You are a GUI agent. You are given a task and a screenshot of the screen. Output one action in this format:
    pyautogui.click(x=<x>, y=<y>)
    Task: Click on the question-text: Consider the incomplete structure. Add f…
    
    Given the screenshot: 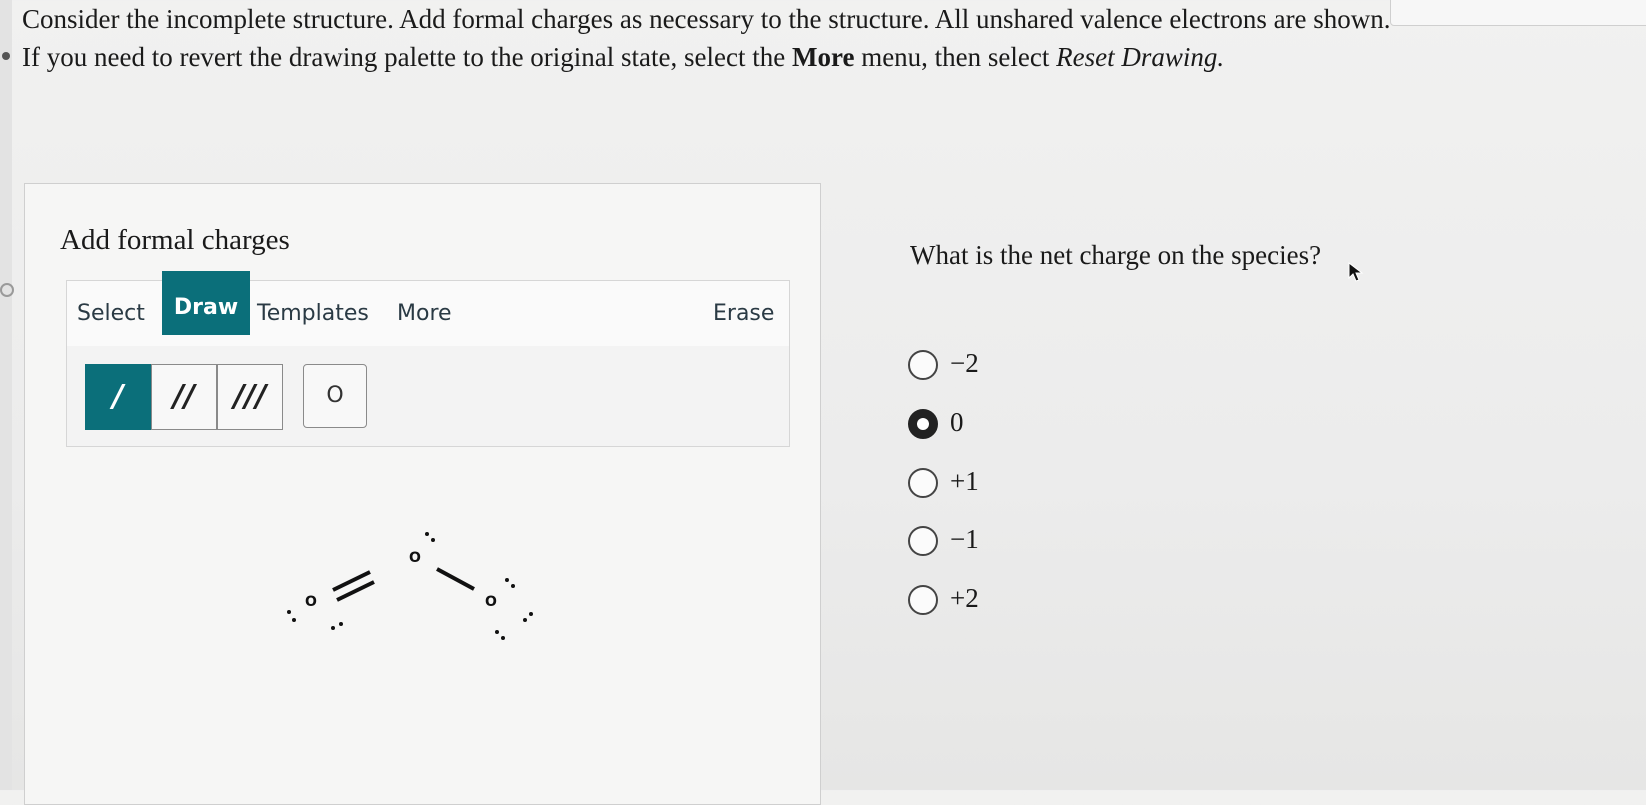 What is the action you would take?
    pyautogui.click(x=706, y=19)
    